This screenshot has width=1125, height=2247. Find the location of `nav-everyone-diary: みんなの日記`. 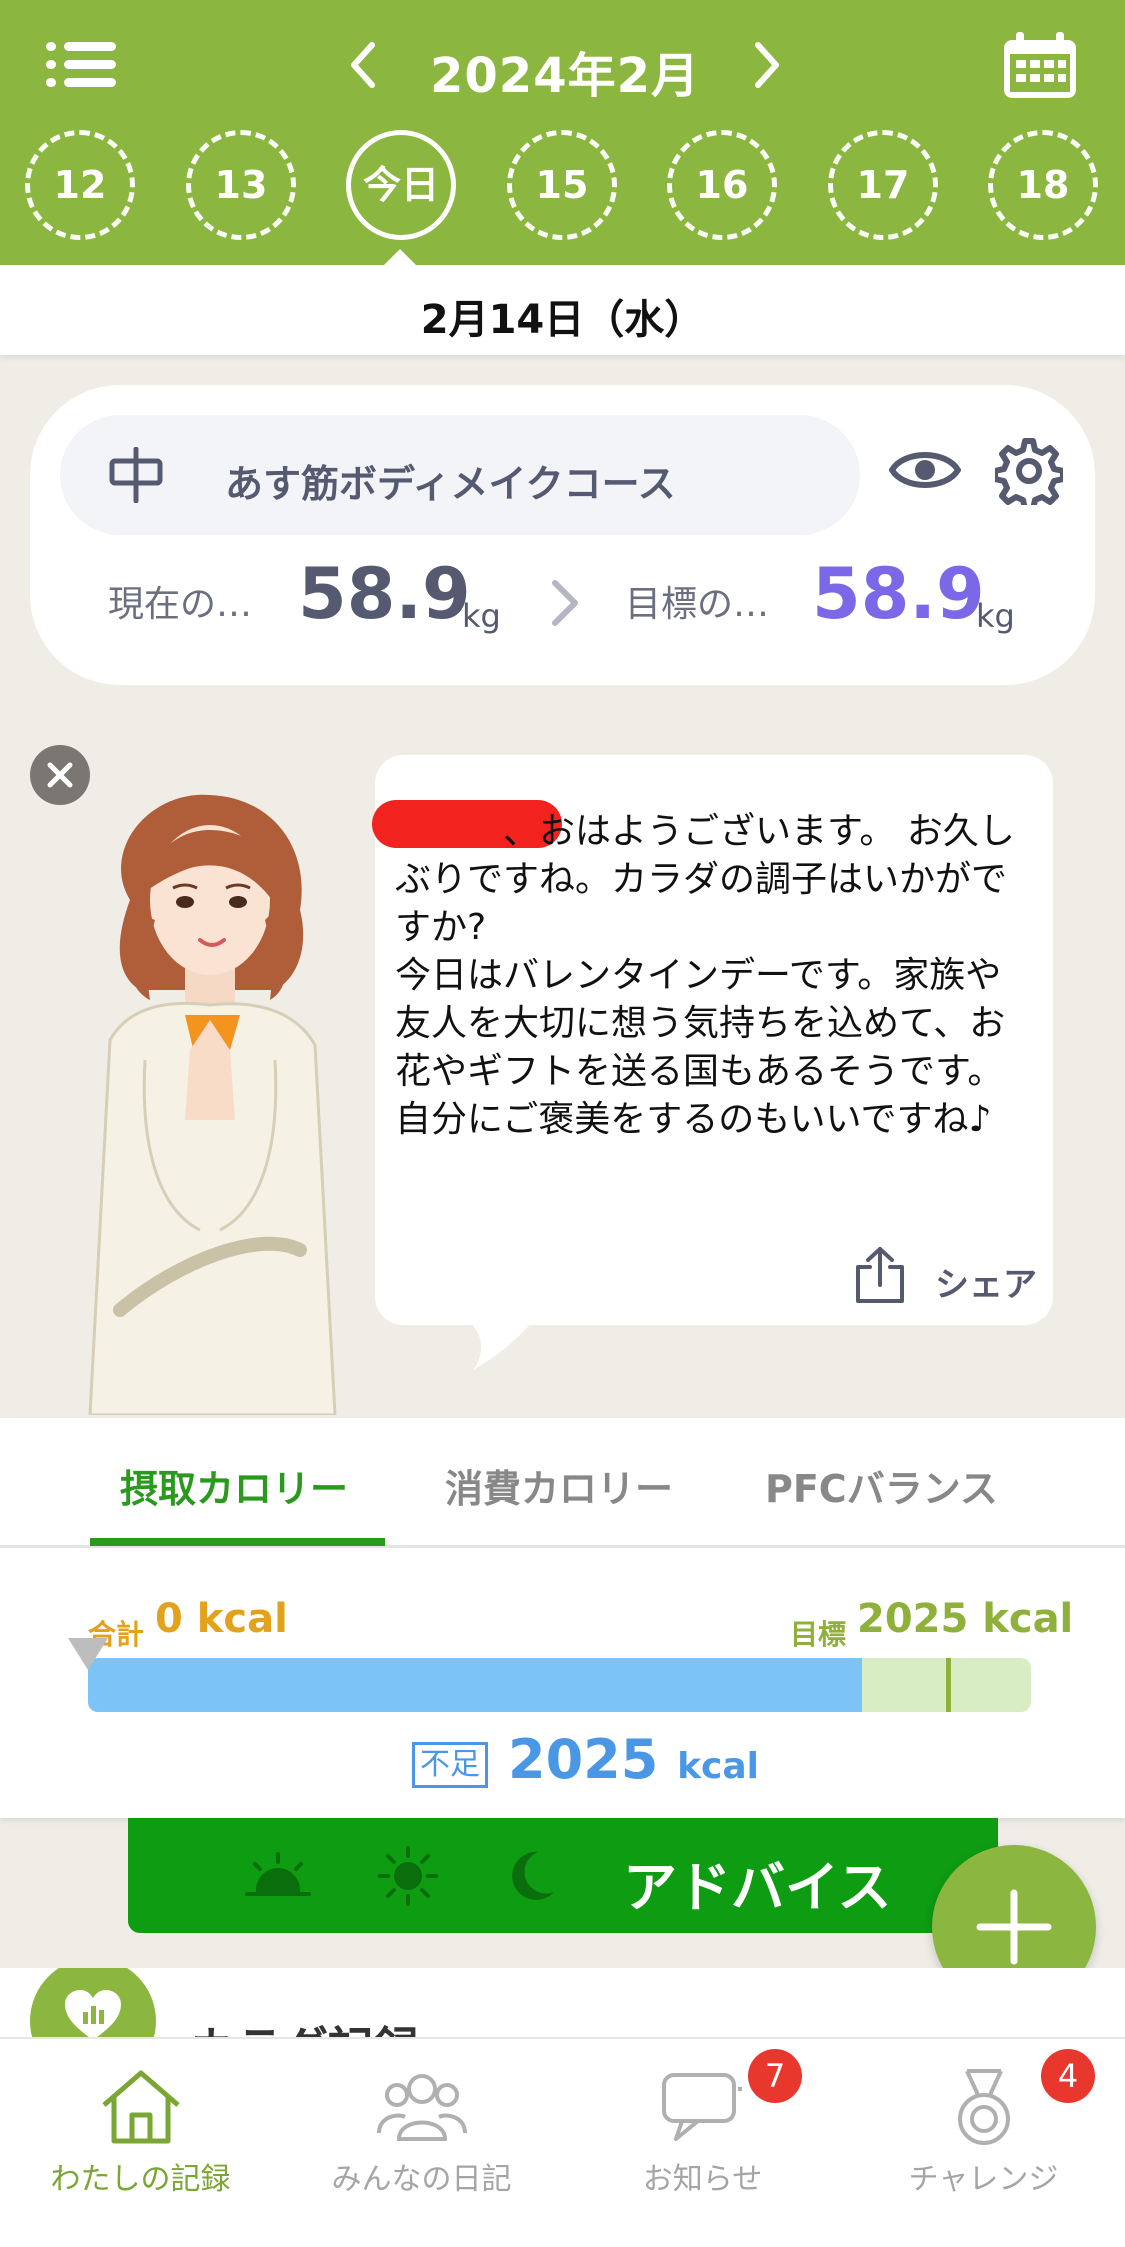

nav-everyone-diary: みんなの日記 is located at coordinates (421, 2143).